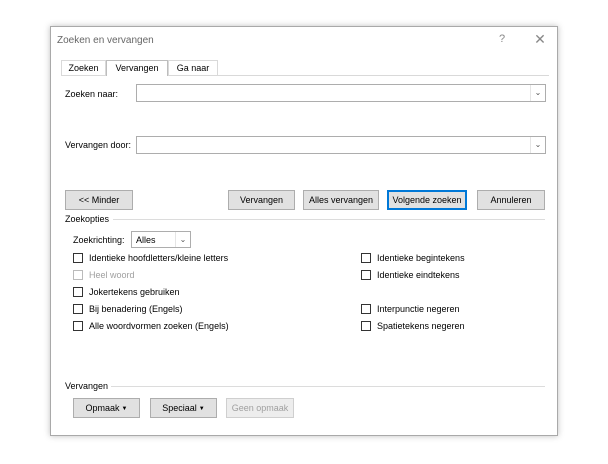 Image resolution: width=608 pixels, height=464 pixels. Describe the element at coordinates (304, 41) in the screenshot. I see `title-bar: Zoeken en vervangen ? ✕` at that location.